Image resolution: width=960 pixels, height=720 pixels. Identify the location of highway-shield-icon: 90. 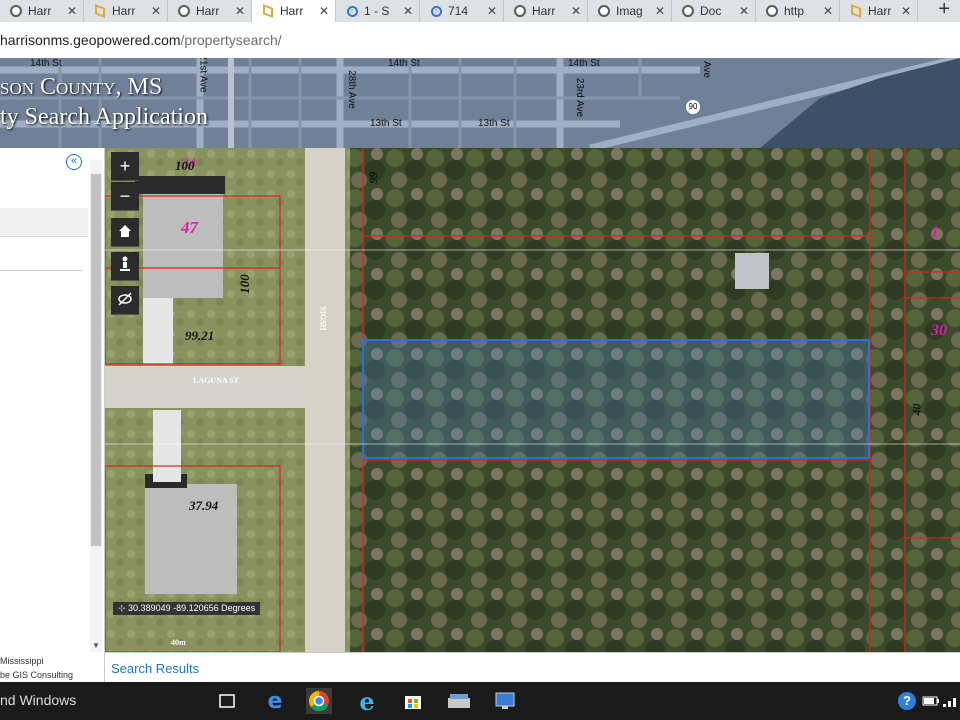
(693, 107).